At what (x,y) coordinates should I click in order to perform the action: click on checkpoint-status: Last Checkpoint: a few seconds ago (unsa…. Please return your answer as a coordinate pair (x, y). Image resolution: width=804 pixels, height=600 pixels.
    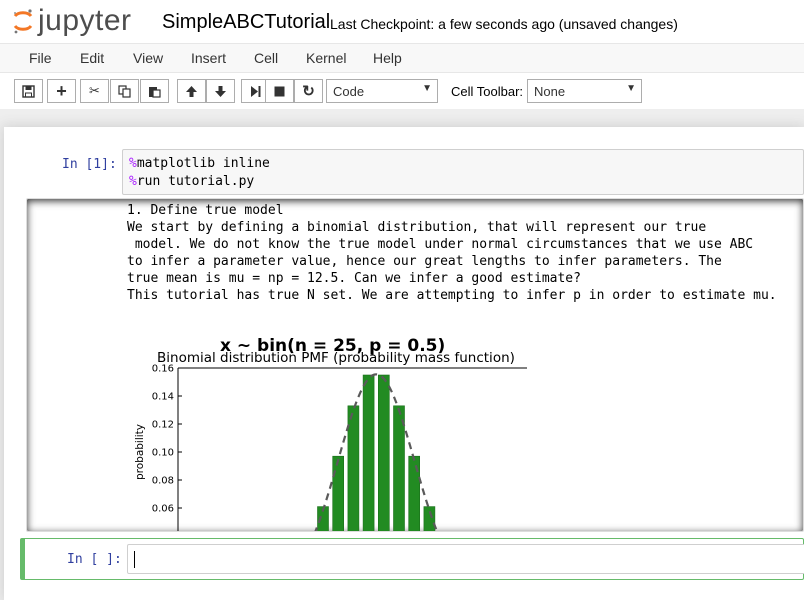
    Looking at the image, I should click on (504, 24).